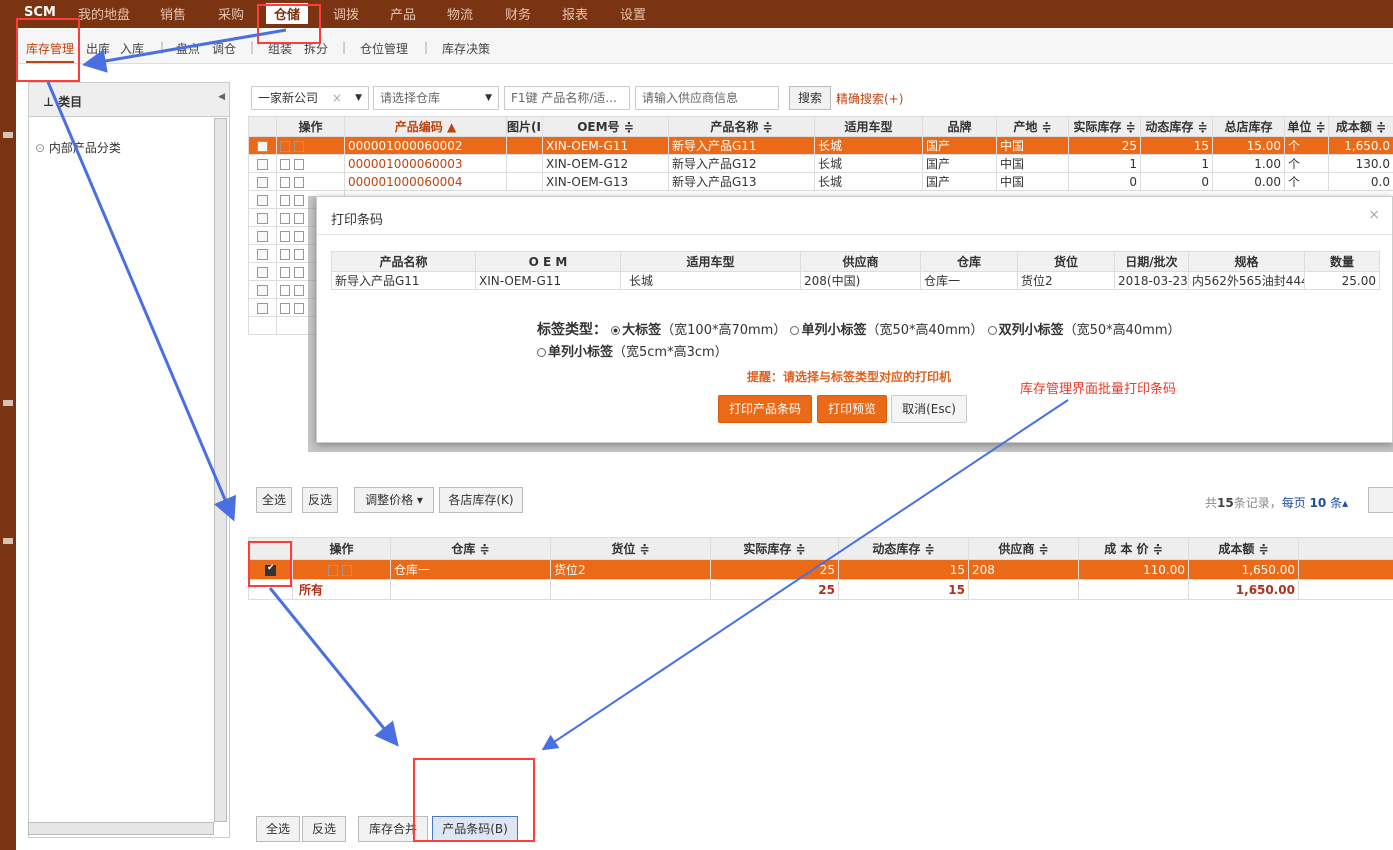 The height and width of the screenshot is (850, 1393). What do you see at coordinates (333, 667) in the screenshot?
I see `arrow-row-to-button` at bounding box center [333, 667].